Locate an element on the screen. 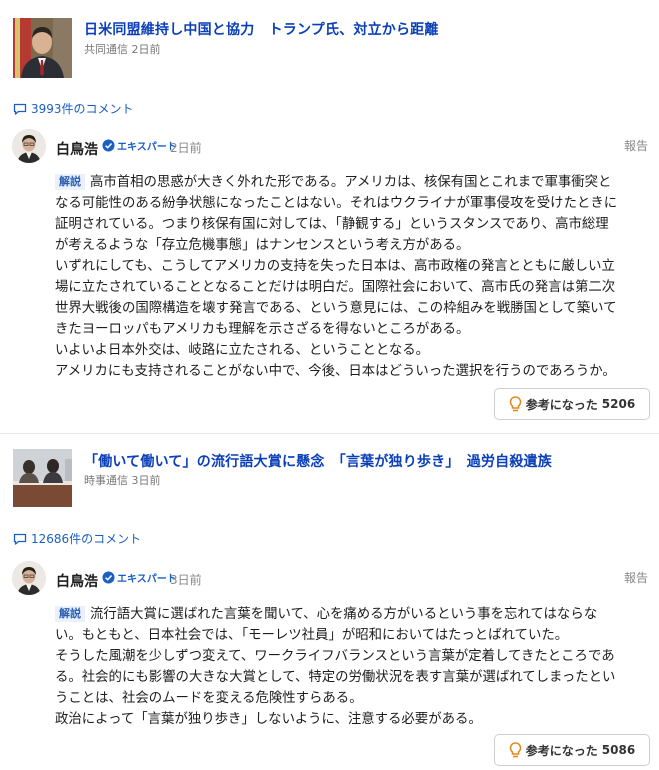 The image size is (659, 770). comment-count: 12686件のコメント is located at coordinates (86, 539).